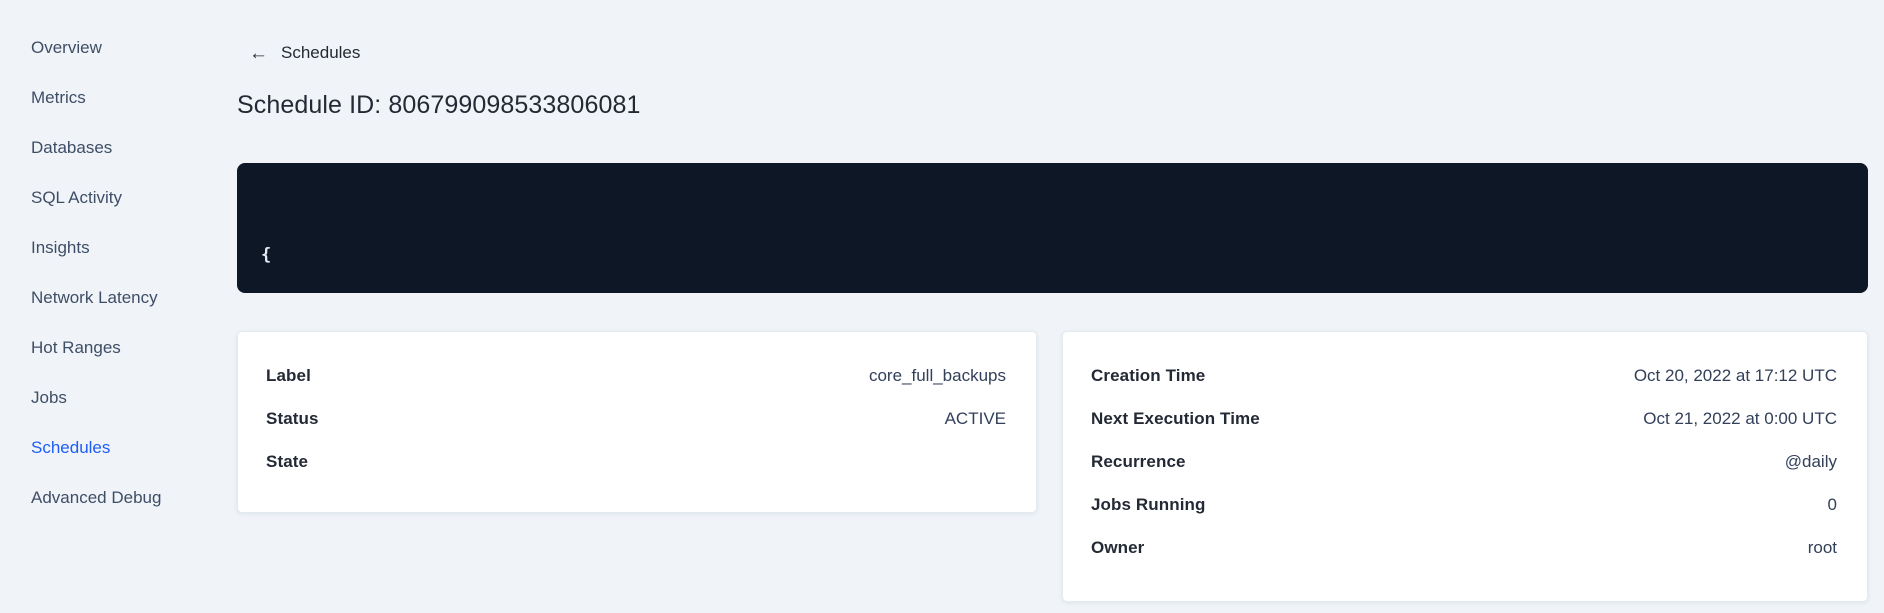  I want to click on row-value: Oct 21, 2022 at 0:00 UTC, so click(1740, 418).